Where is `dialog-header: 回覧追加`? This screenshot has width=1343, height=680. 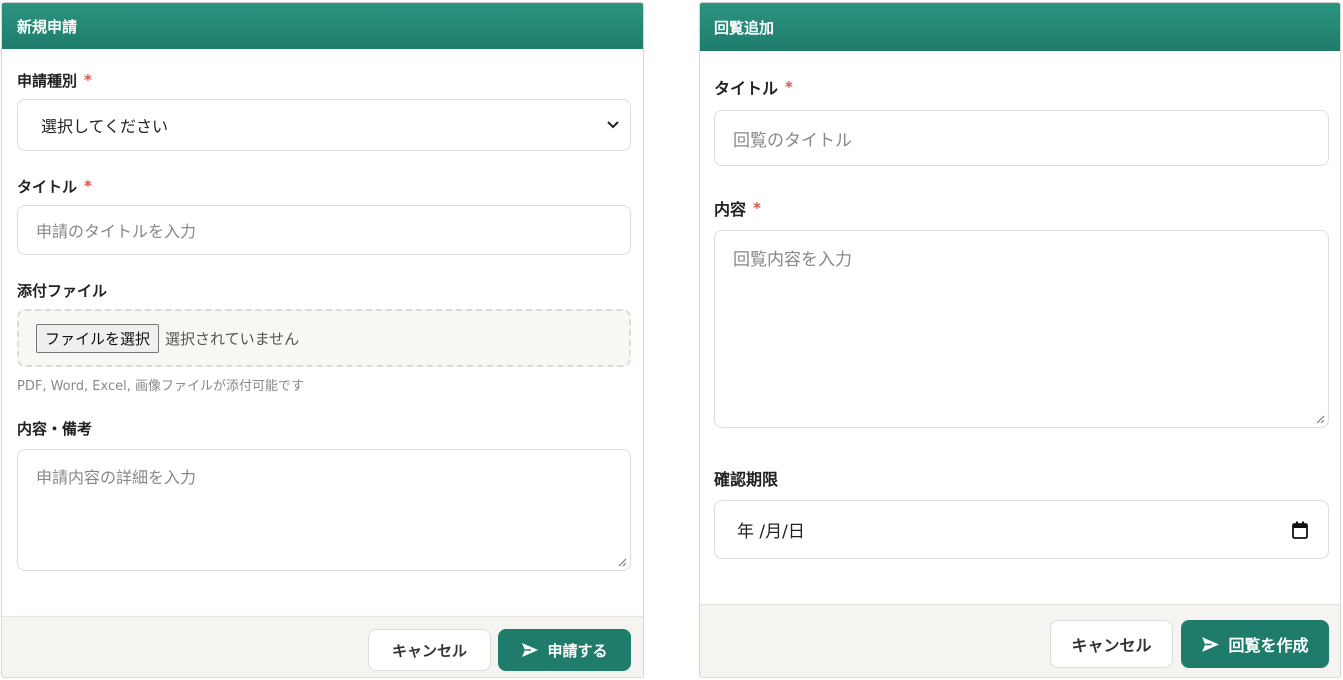 dialog-header: 回覧追加 is located at coordinates (1020, 27).